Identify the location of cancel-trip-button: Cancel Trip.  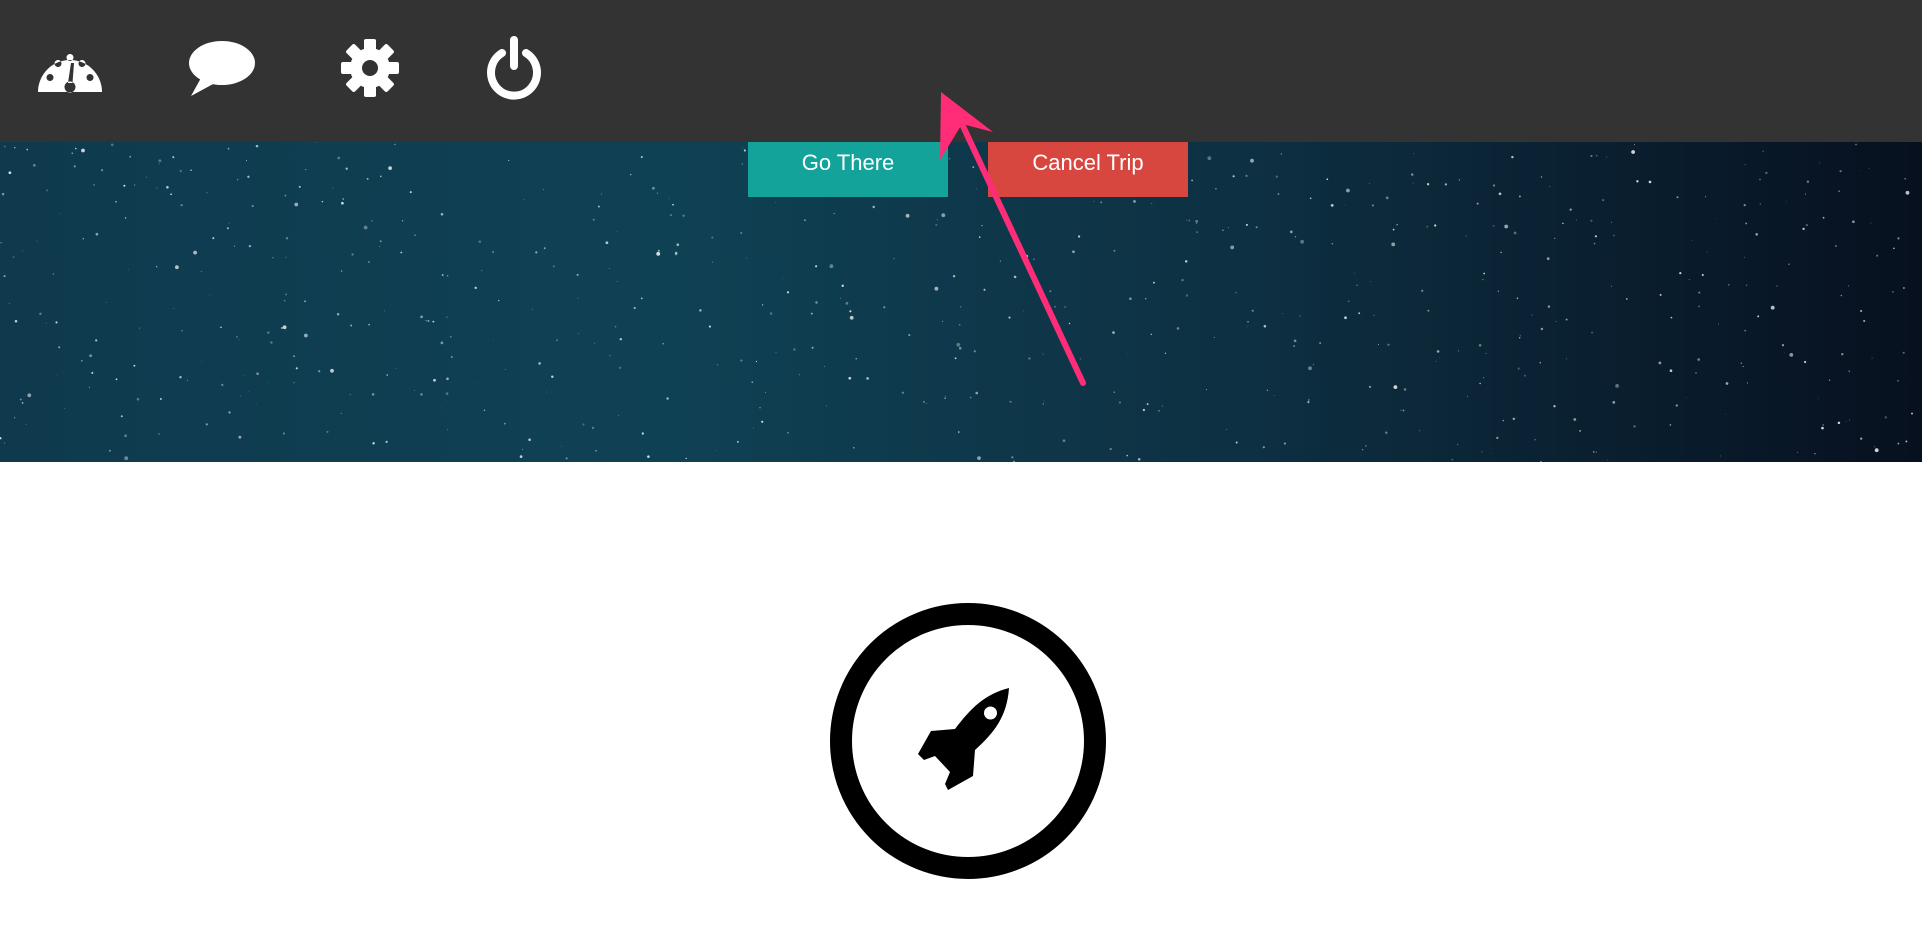
(1088, 169).